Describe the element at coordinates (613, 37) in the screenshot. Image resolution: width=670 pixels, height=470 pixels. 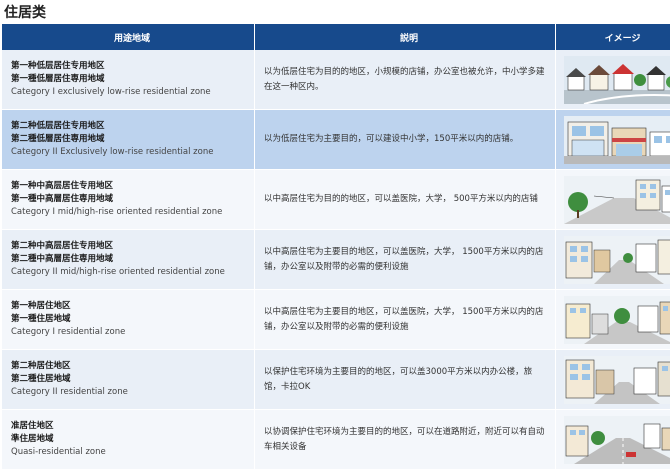
I see `header-image: イメージ` at that location.